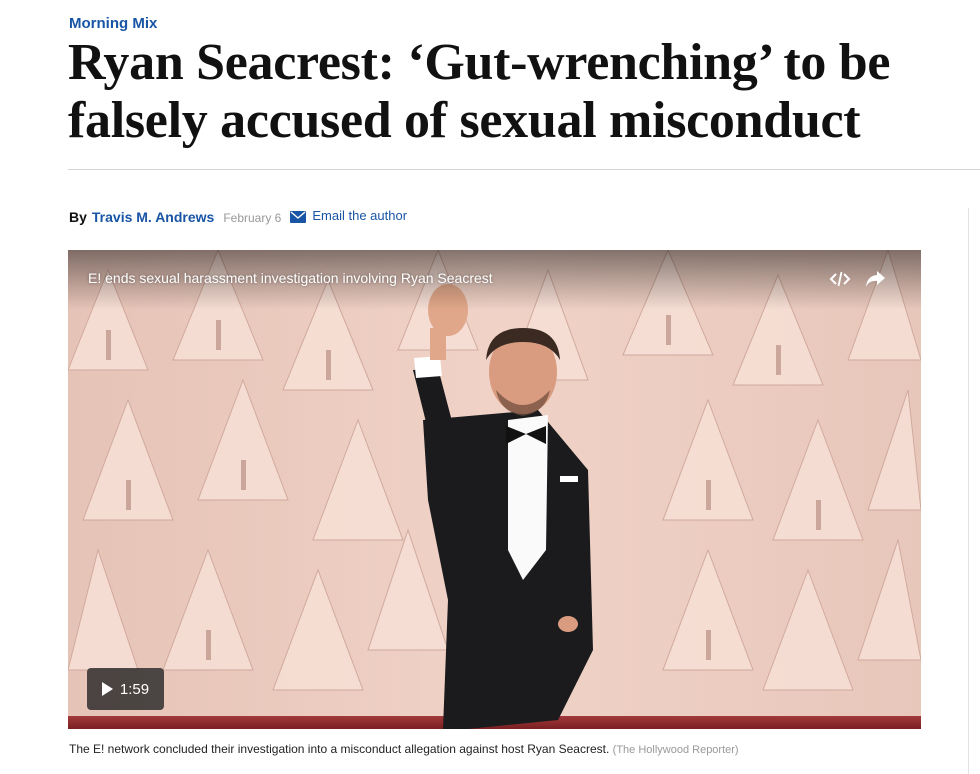 This screenshot has width=980, height=774. Describe the element at coordinates (360, 215) in the screenshot. I see `email-author-label: Email the author` at that location.